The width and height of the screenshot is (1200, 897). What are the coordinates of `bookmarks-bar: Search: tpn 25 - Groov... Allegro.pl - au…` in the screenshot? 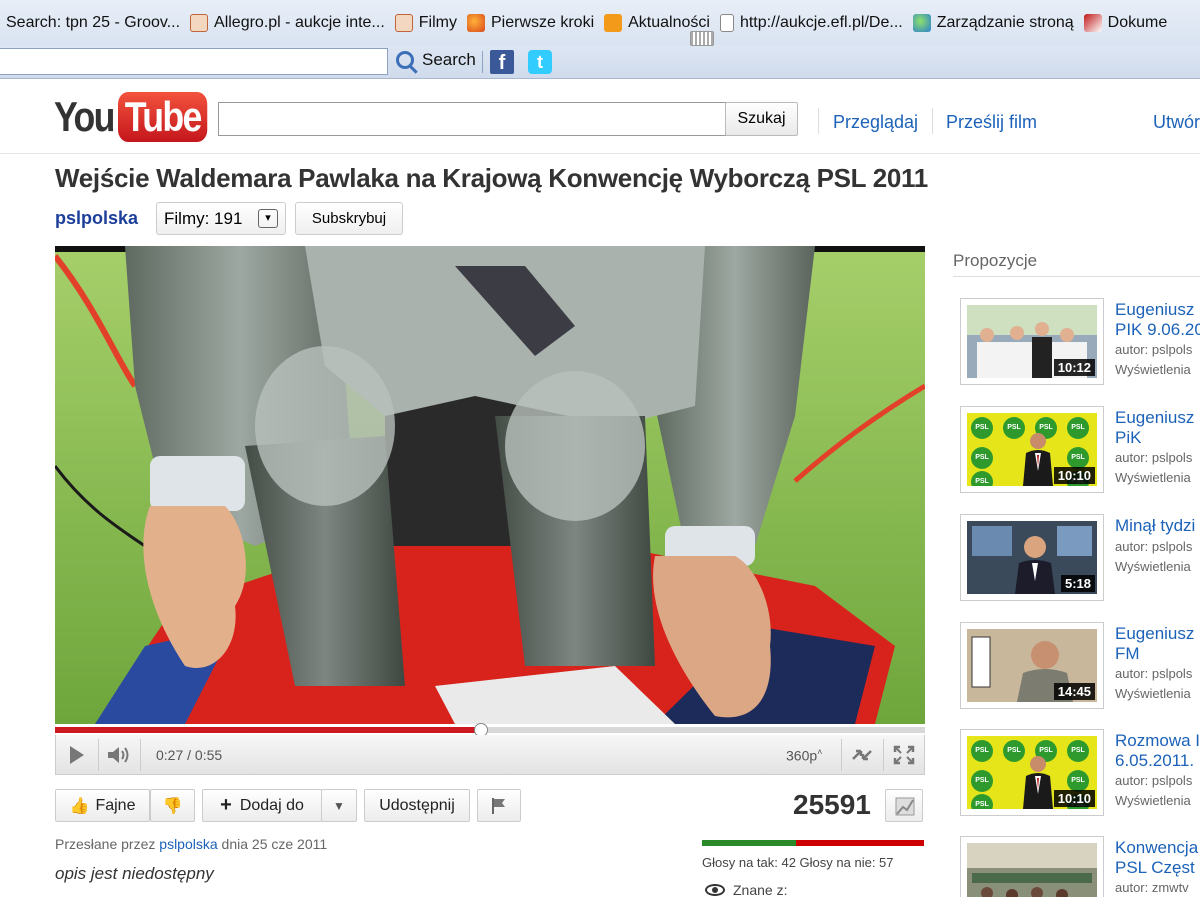 It's located at (600, 22).